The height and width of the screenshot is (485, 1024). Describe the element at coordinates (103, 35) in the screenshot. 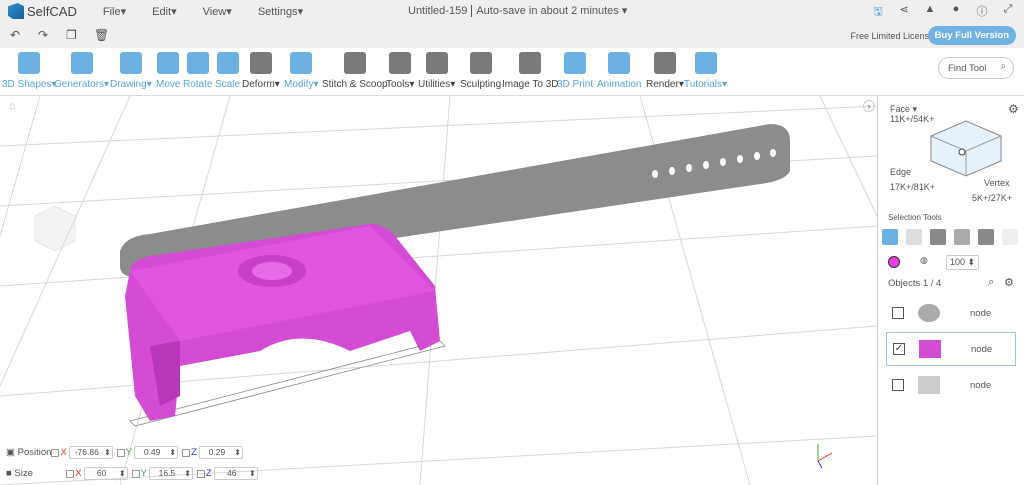

I see `delete-icon: 🗑` at that location.